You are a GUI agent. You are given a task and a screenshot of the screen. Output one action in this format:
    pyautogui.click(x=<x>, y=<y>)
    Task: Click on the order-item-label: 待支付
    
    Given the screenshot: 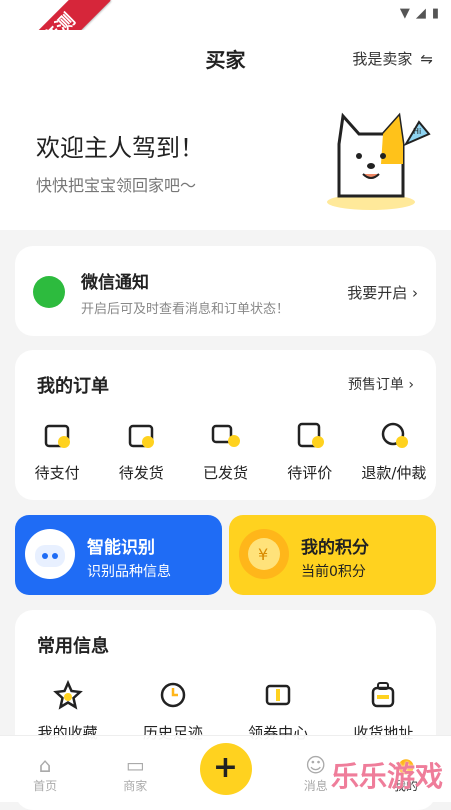 What is the action you would take?
    pyautogui.click(x=57, y=473)
    